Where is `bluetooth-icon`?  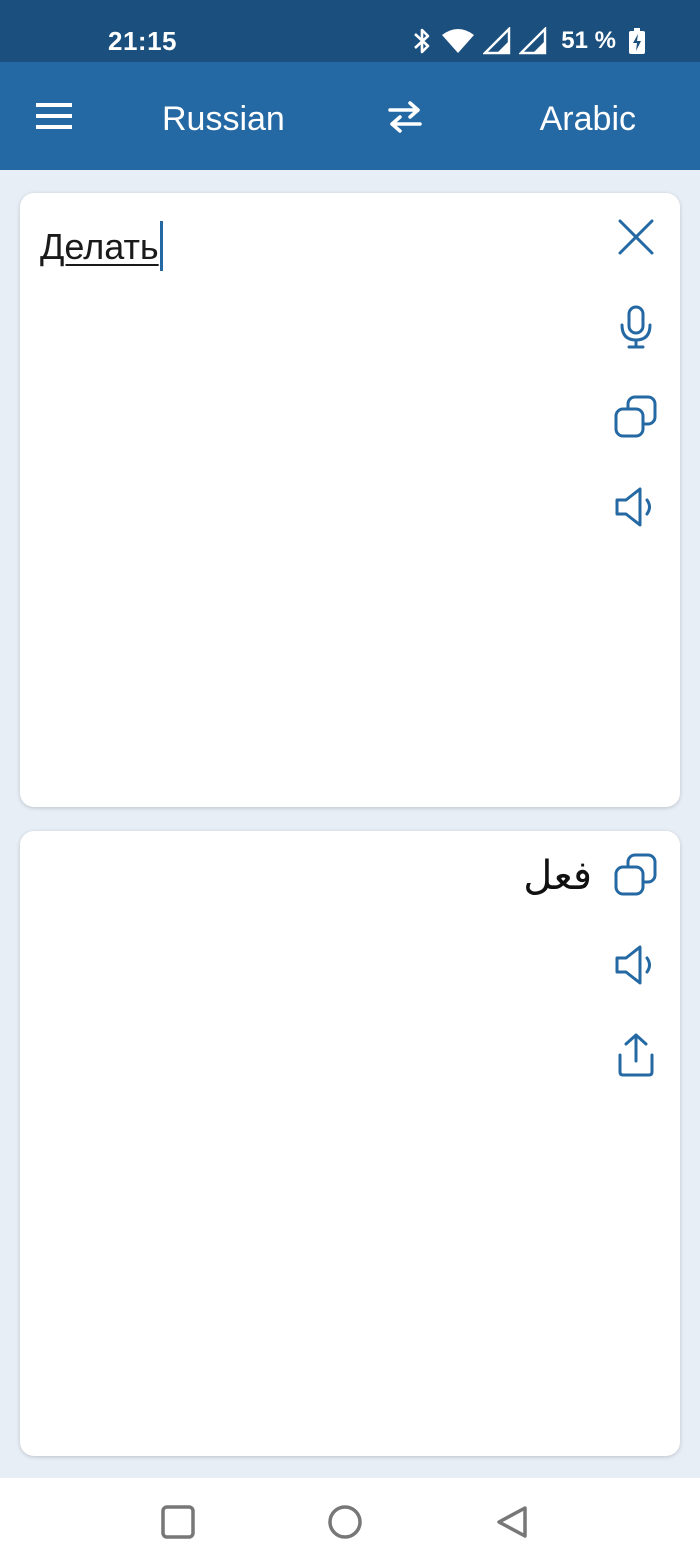 bluetooth-icon is located at coordinates (422, 41).